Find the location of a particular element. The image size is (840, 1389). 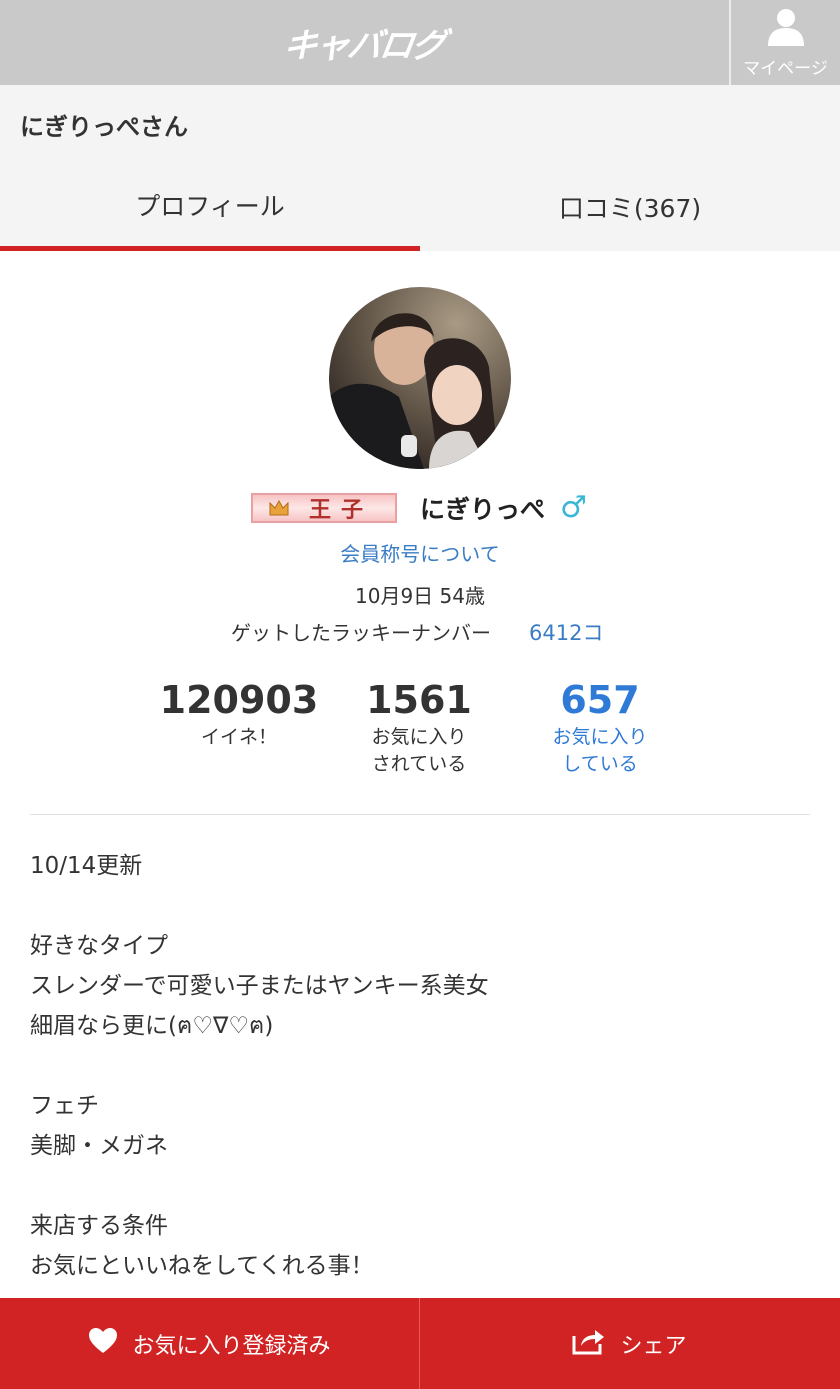

divider is located at coordinates (420, 814).